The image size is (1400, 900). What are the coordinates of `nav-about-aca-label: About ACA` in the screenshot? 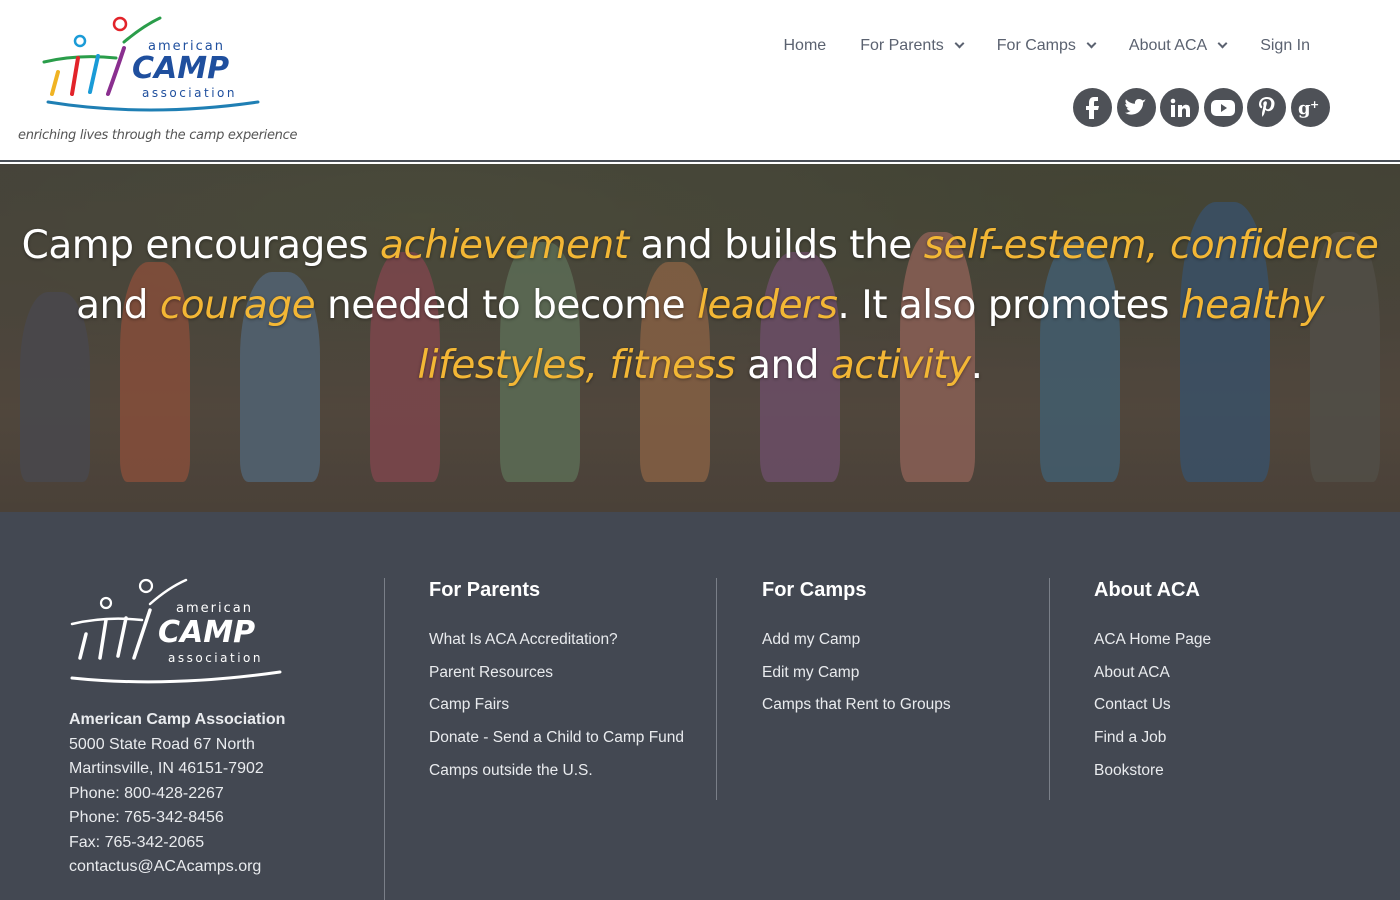 It's located at (1168, 45).